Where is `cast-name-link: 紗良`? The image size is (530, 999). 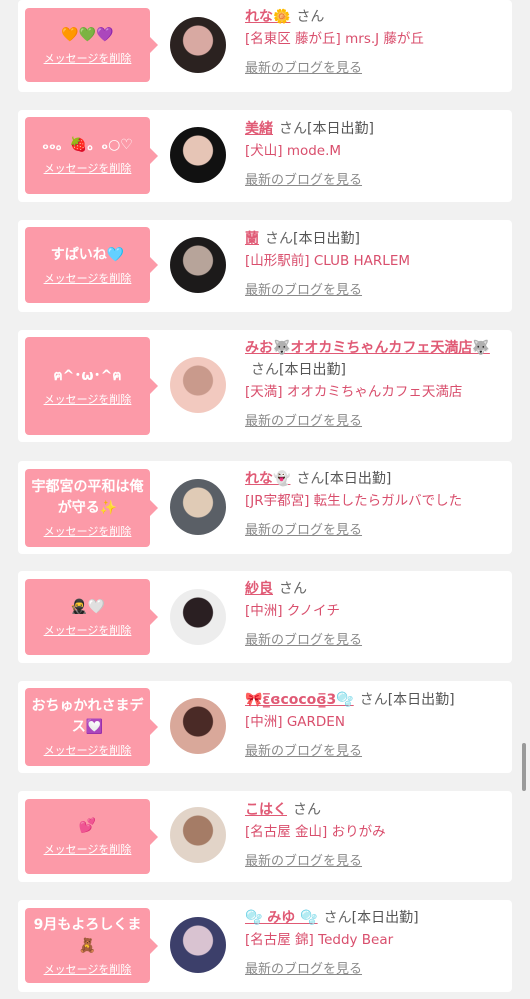 cast-name-link: 紗良 is located at coordinates (259, 589).